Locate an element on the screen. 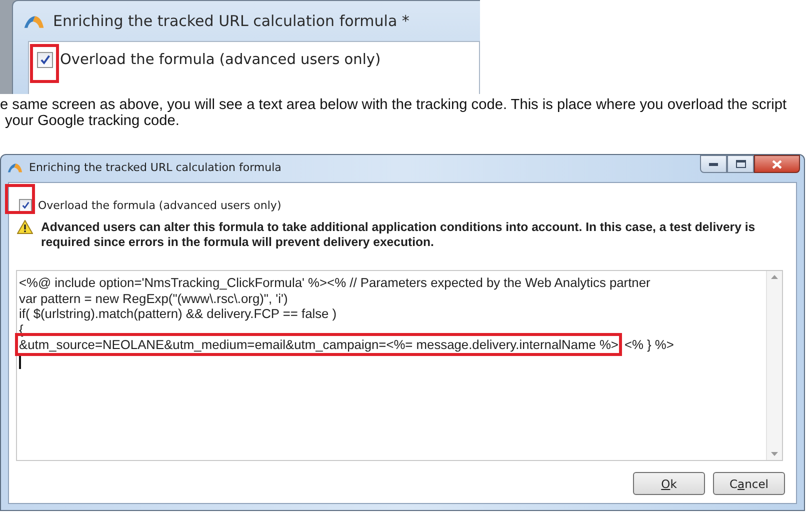 The image size is (809, 512). code-line: <%@ include option='NmsTracking_ClickFormula' %><% // Parameters expected by the Web Analytics partner is located at coordinates (334, 282).